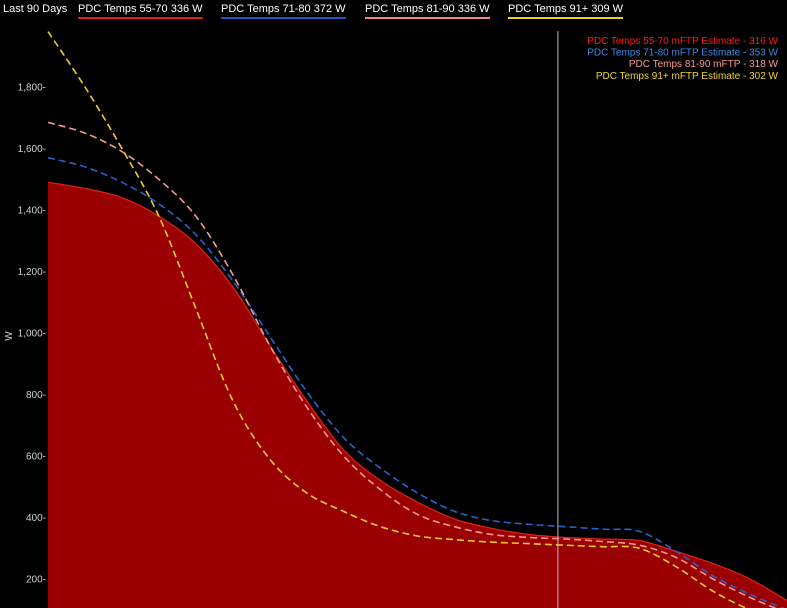 This screenshot has width=787, height=608. I want to click on y-tick-label: 600-, so click(36, 457).